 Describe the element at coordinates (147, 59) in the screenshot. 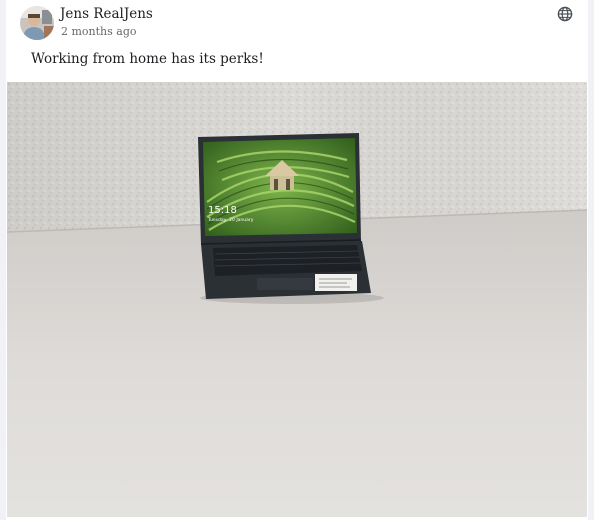

I see `post-text: Working from home has its perks!` at that location.